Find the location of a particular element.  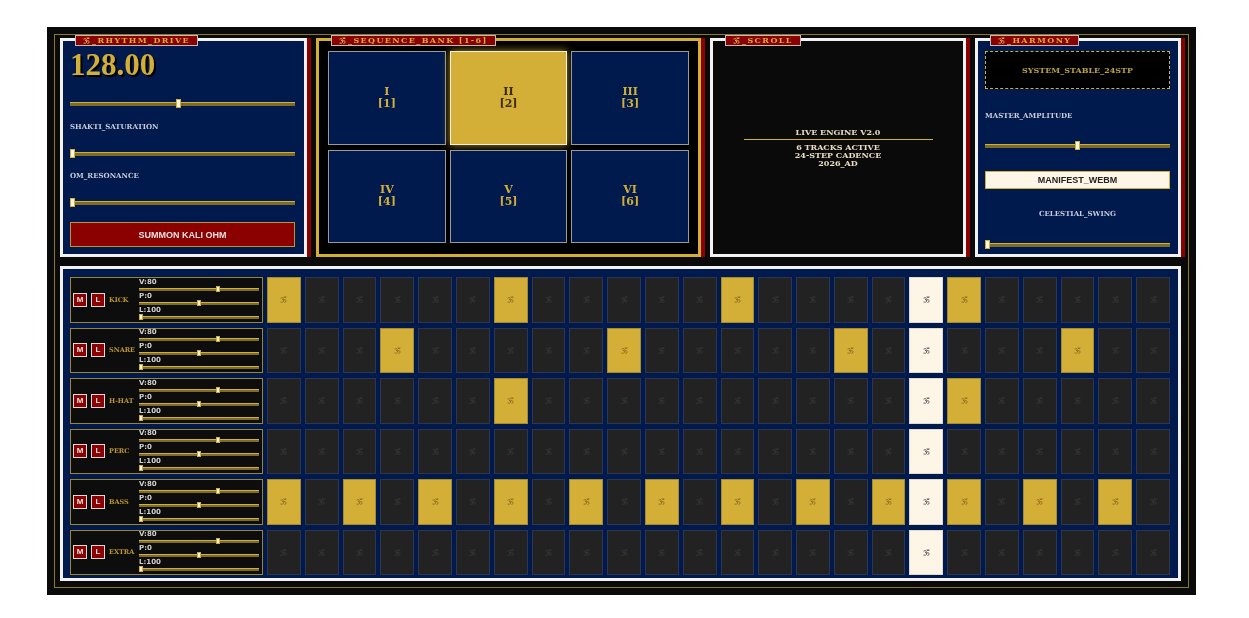

bank-tile: II [2] is located at coordinates (508, 98).